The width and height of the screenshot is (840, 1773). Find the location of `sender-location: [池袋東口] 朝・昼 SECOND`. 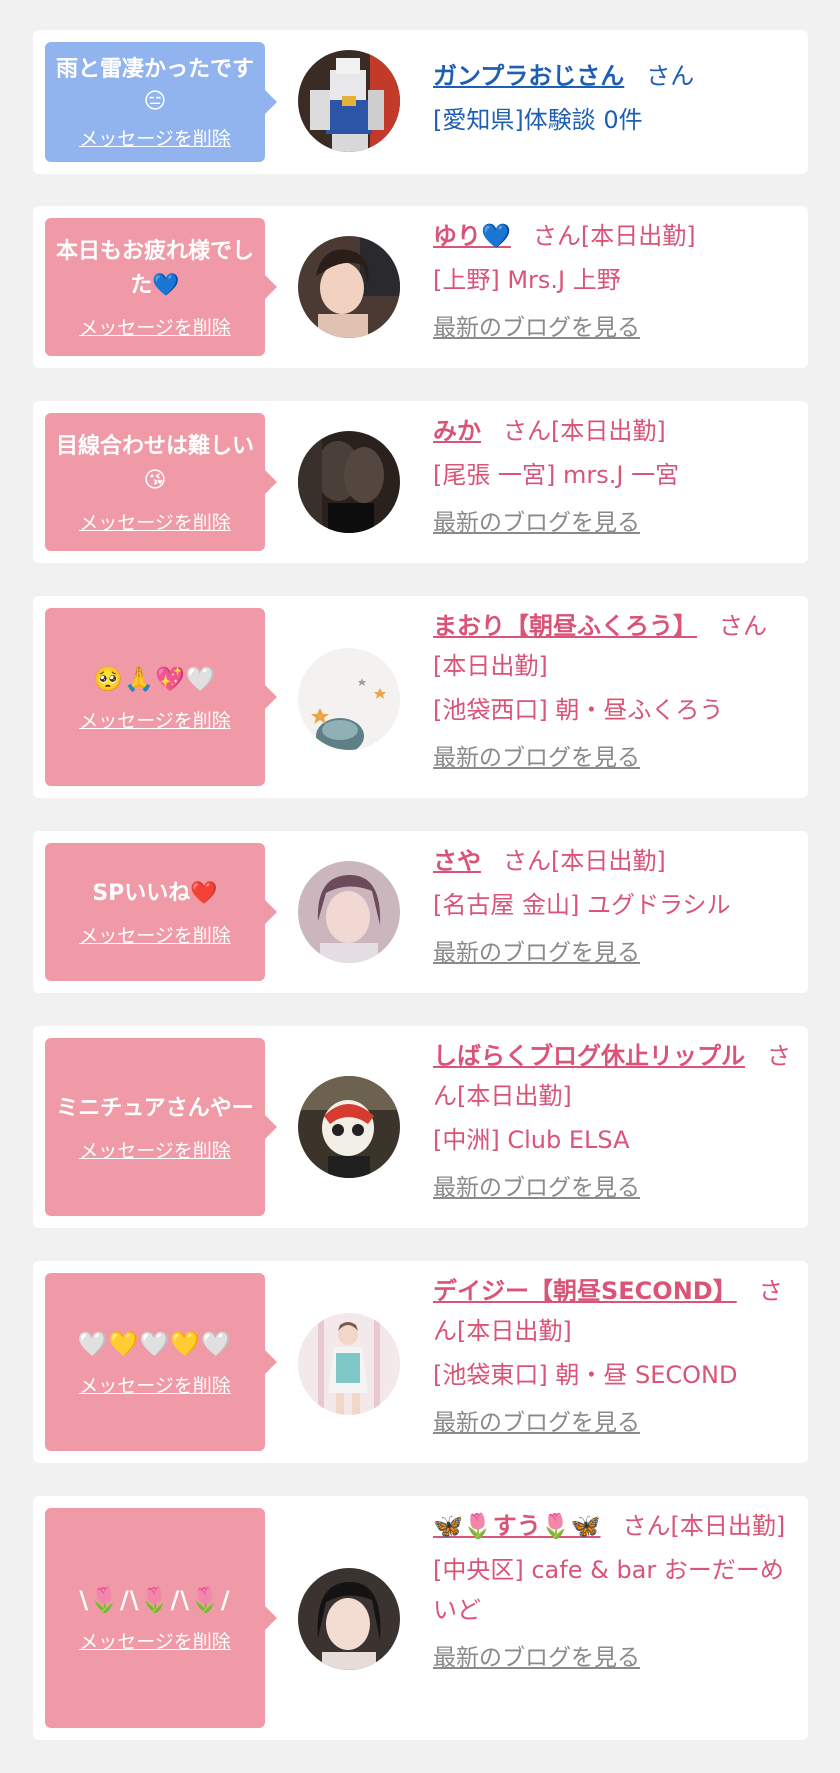

sender-location: [池袋東口] 朝・昼 SECOND is located at coordinates (585, 1375).